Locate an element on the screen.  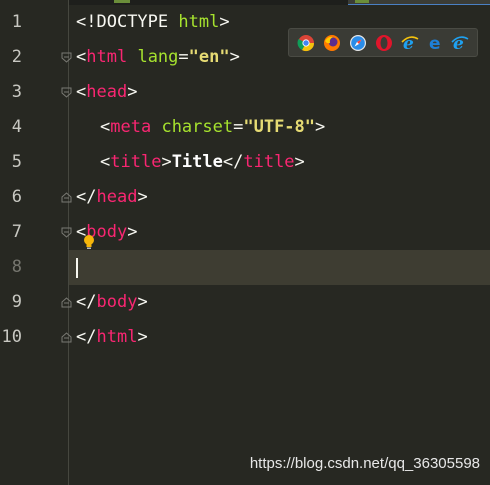
code-line-5: <title>Title</title> is located at coordinates (202, 162).